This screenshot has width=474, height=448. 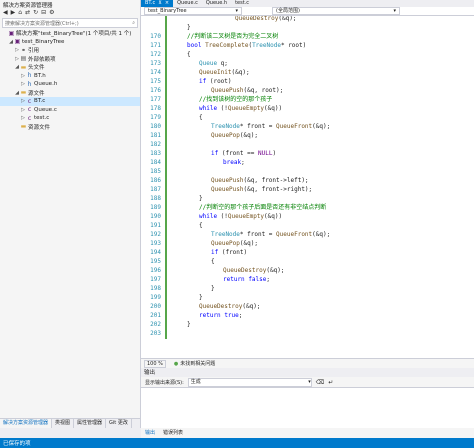 What do you see at coordinates (11, 33) in the screenshot?
I see `solution-icon: ▣` at bounding box center [11, 33].